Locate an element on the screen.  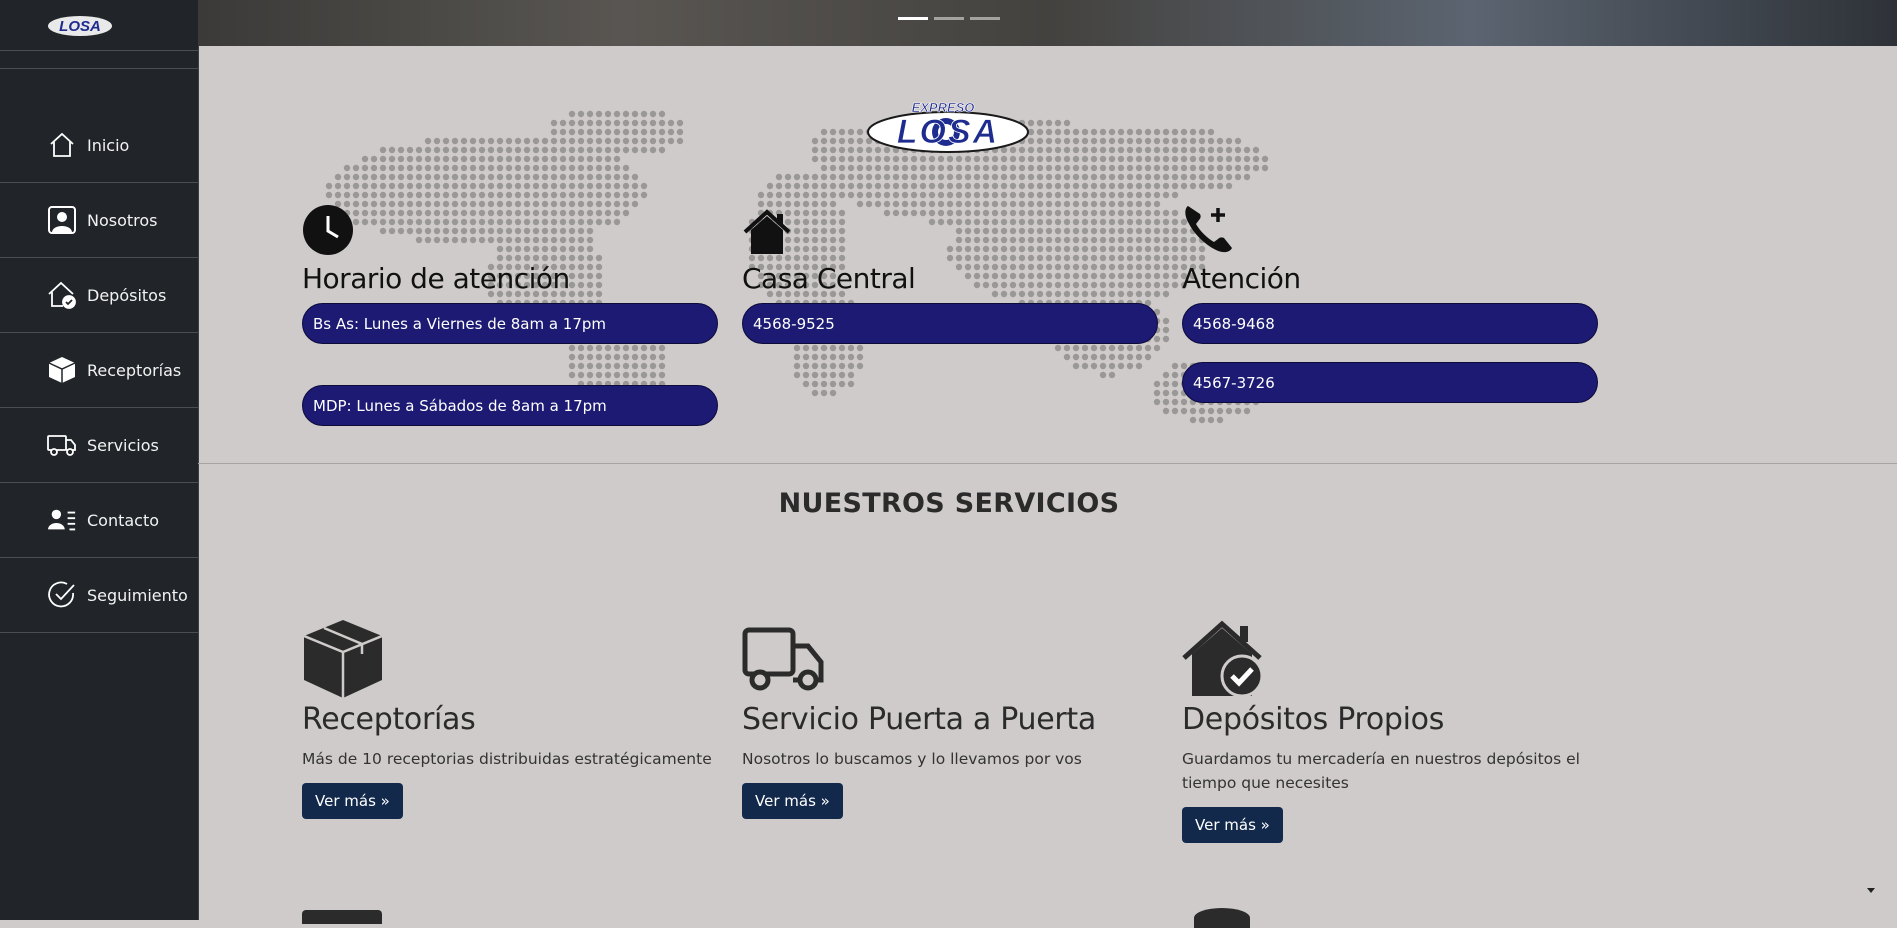
svg-text: LOSA is located at coordinates (80, 26).